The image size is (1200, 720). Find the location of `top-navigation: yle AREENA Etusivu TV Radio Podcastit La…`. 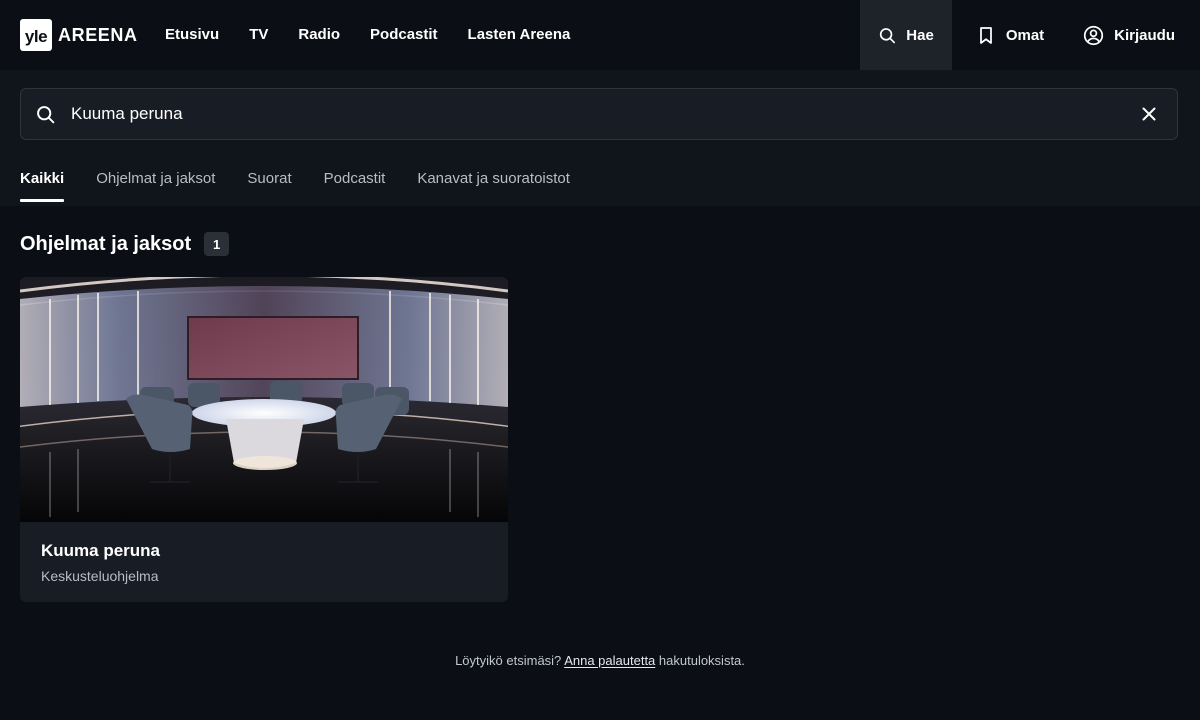

top-navigation: yle AREENA Etusivu TV Radio Podcastit La… is located at coordinates (600, 35).